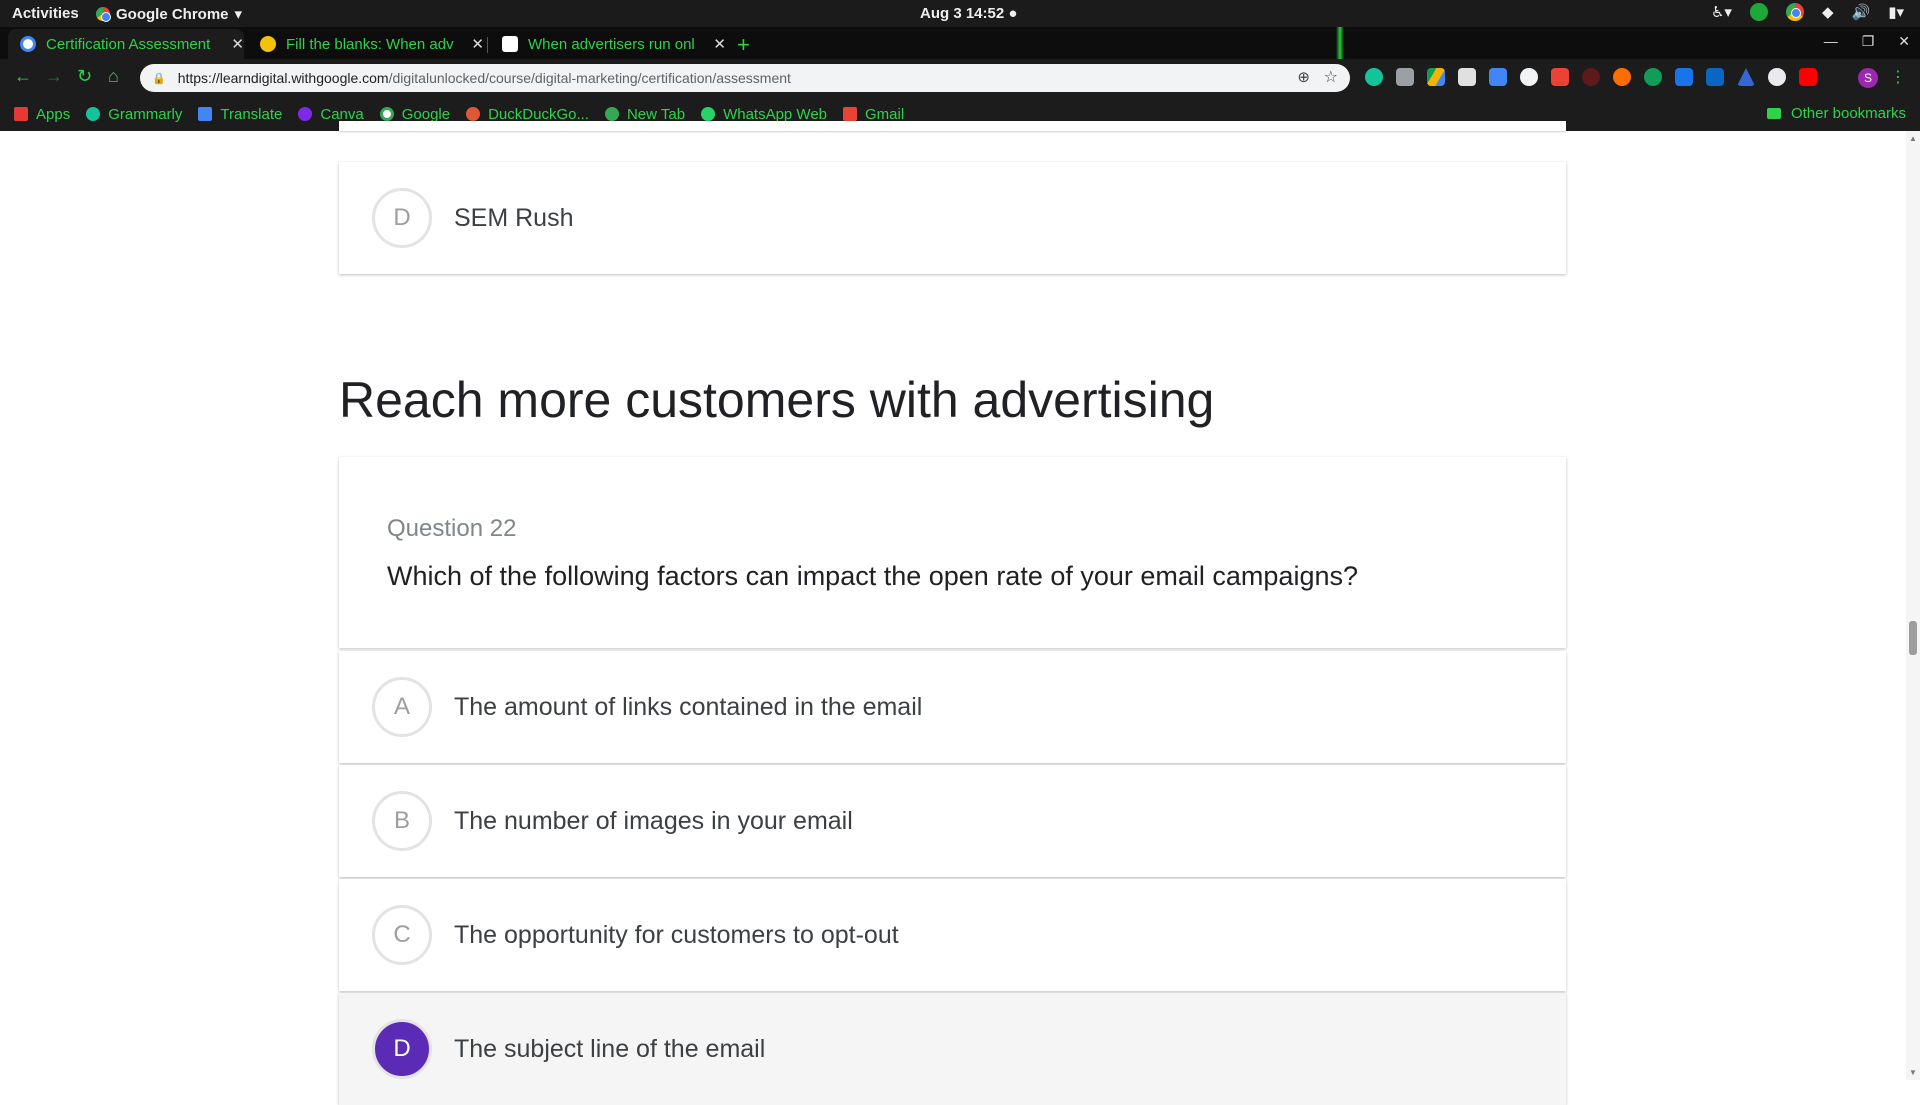 This screenshot has height=1105, width=1920. What do you see at coordinates (268, 44) in the screenshot?
I see `bard-favicon-icon` at bounding box center [268, 44].